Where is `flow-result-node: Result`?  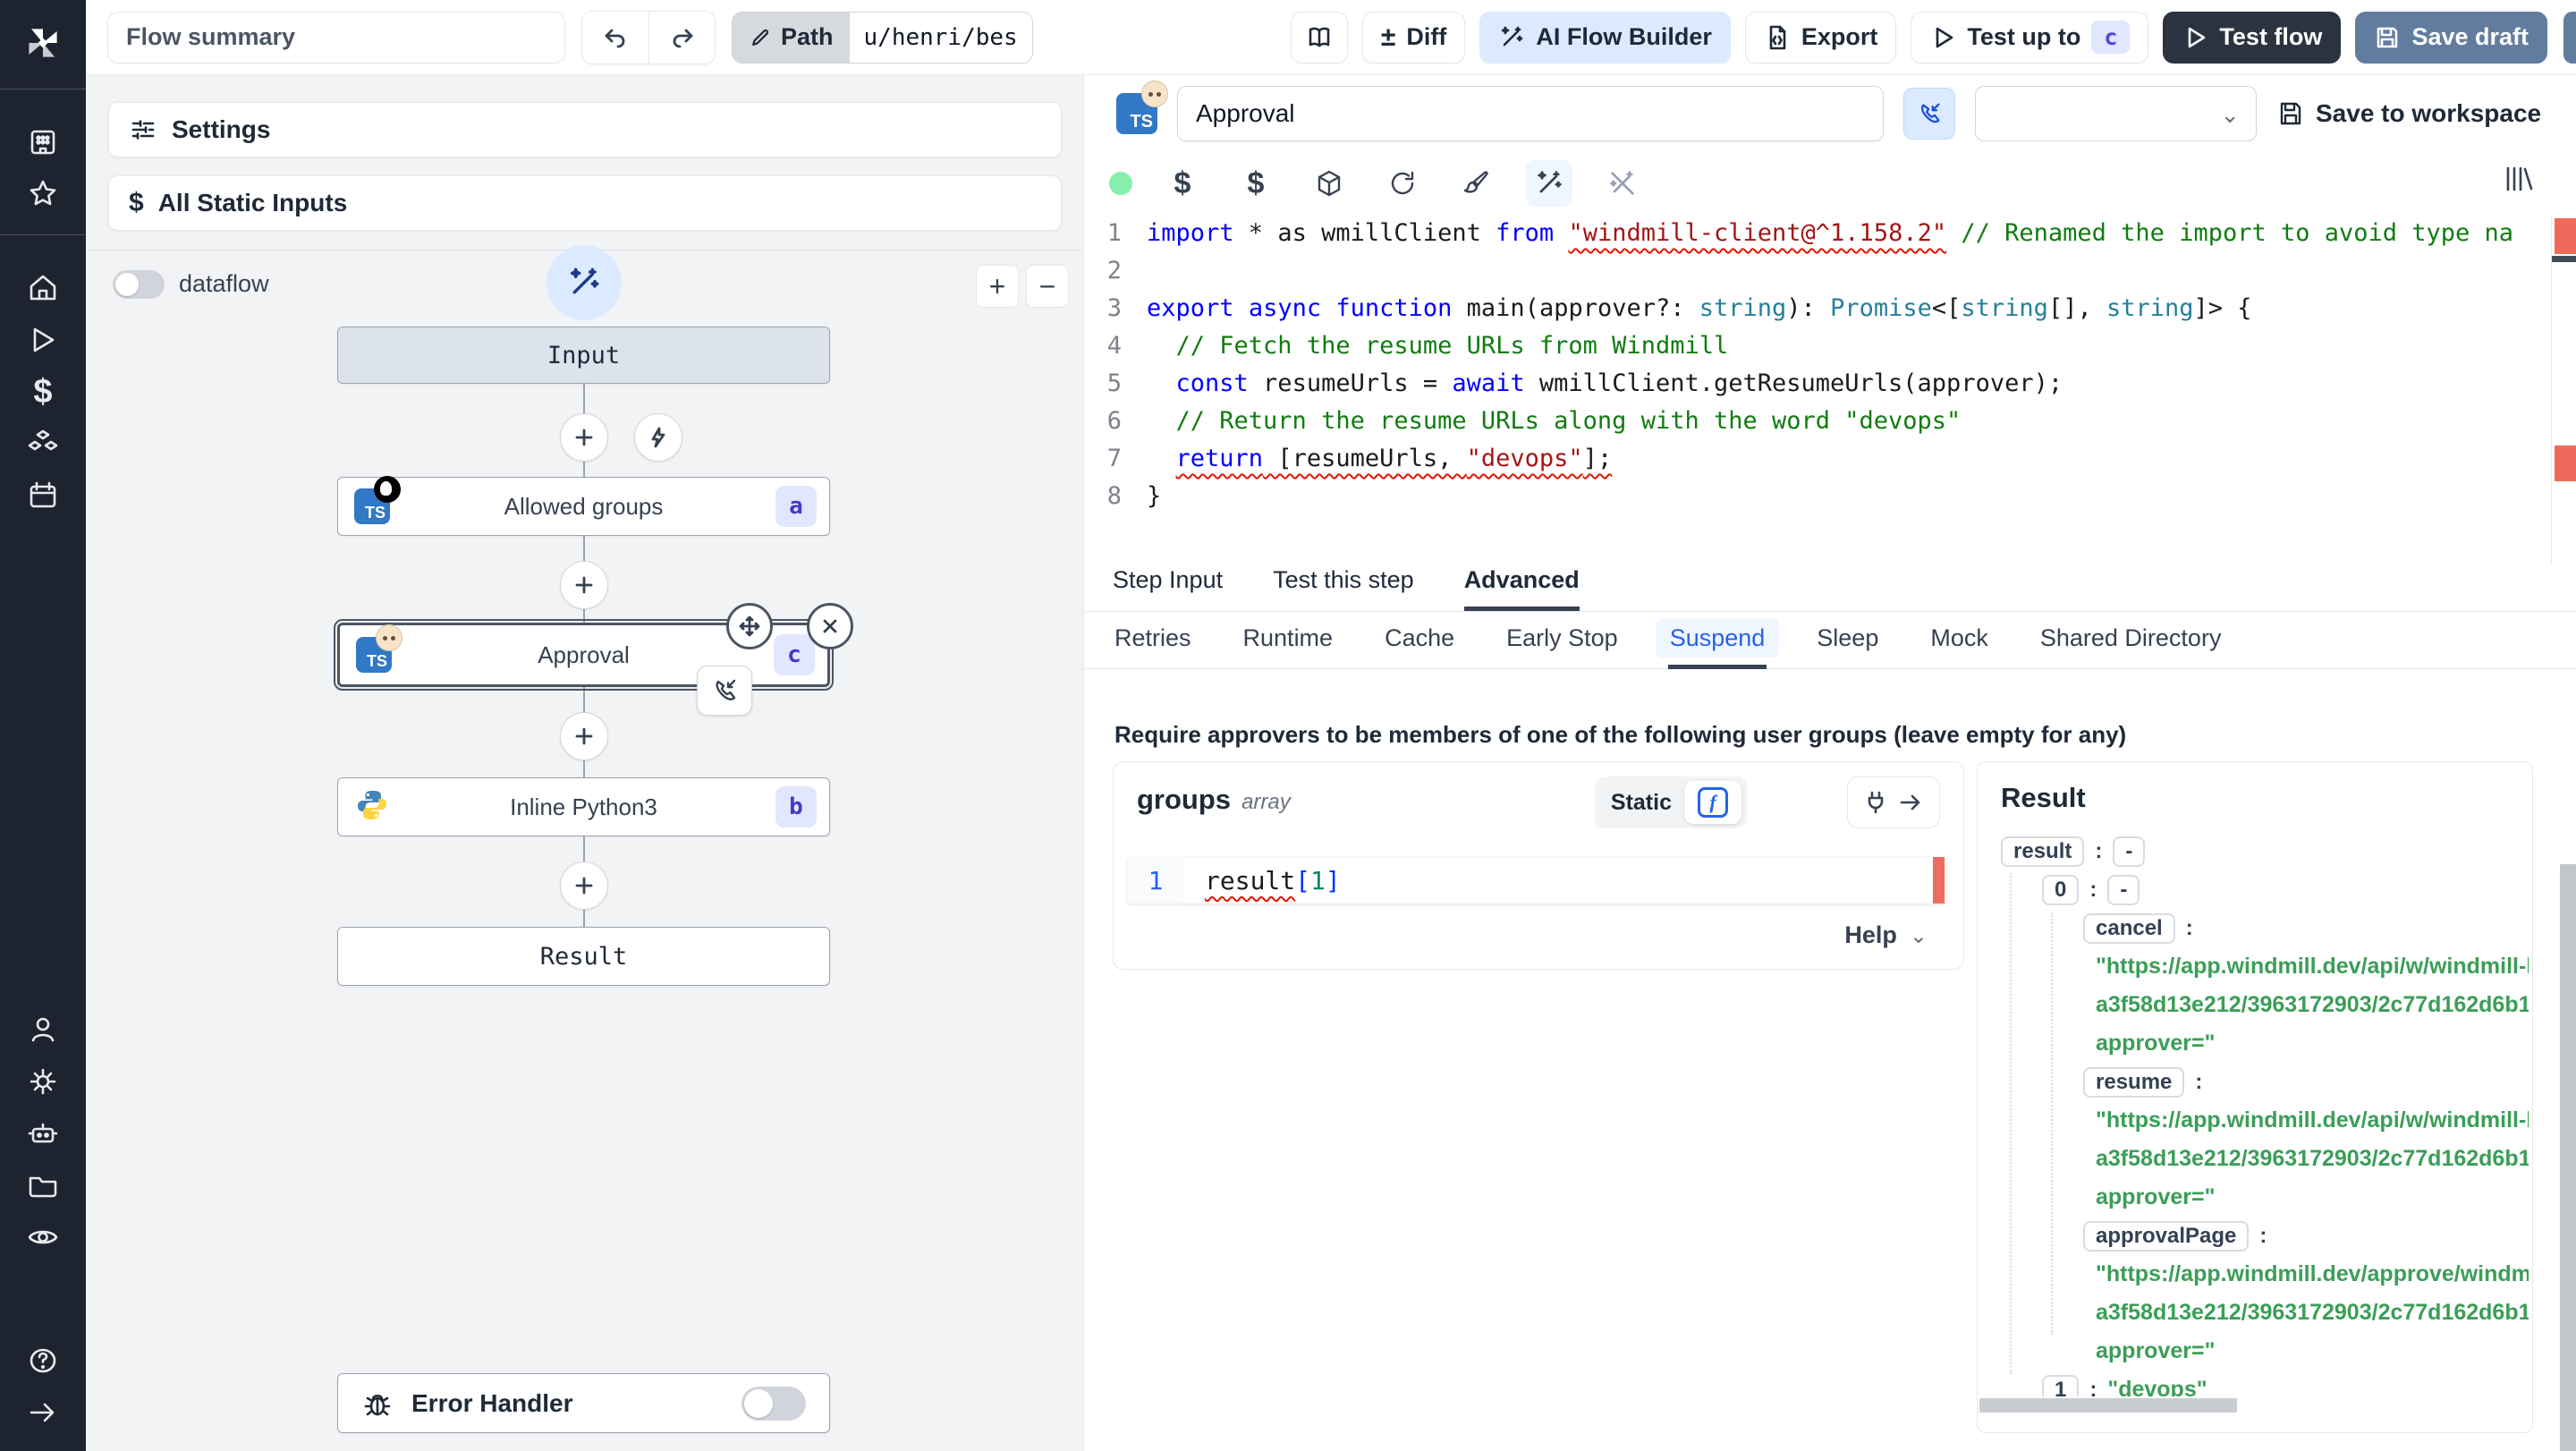
flow-result-node: Result is located at coordinates (583, 956).